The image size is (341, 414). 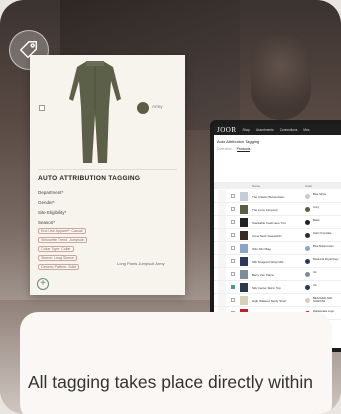 I want to click on select-checkbox, so click(x=42, y=108).